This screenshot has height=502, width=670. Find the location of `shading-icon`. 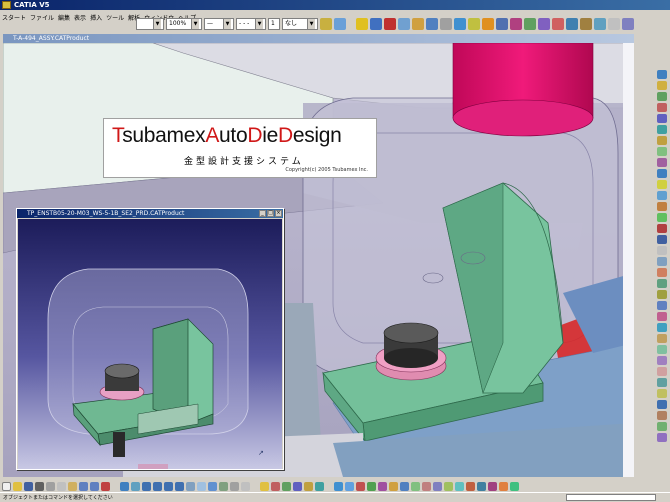

shading-icon is located at coordinates (223, 486).